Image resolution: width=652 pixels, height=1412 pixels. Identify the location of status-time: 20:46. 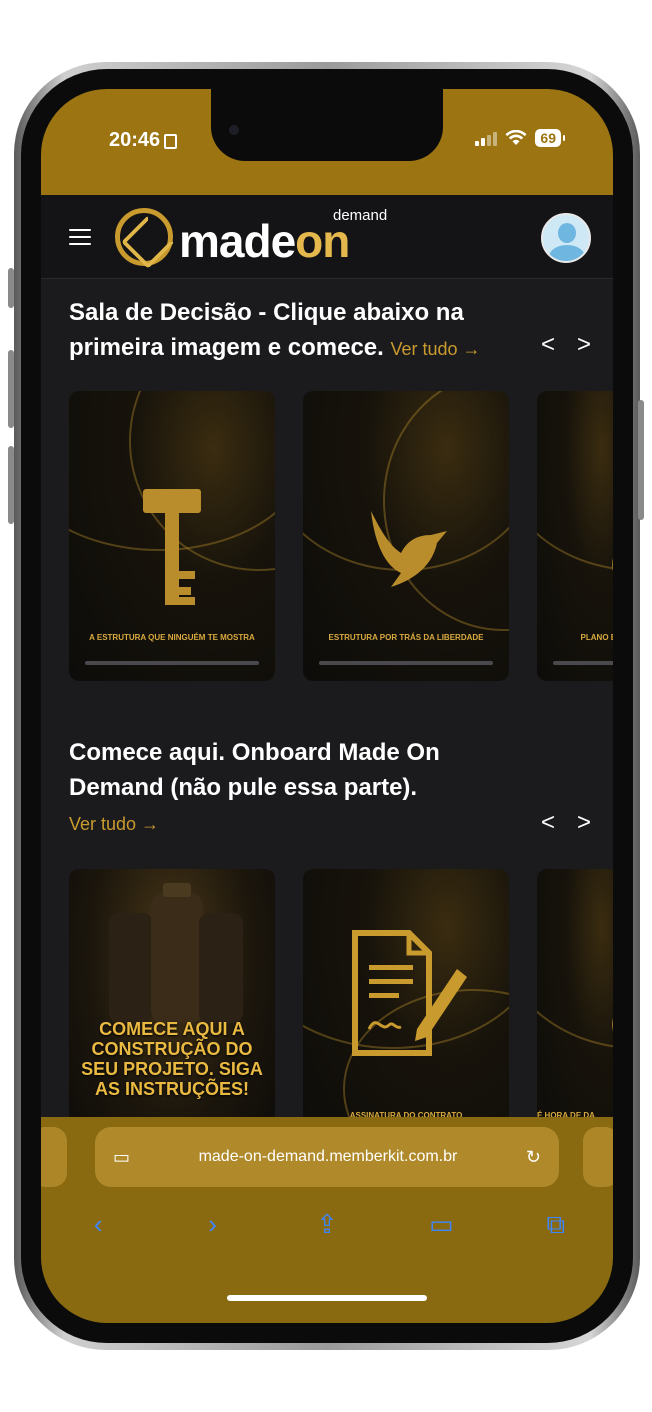
(143, 140).